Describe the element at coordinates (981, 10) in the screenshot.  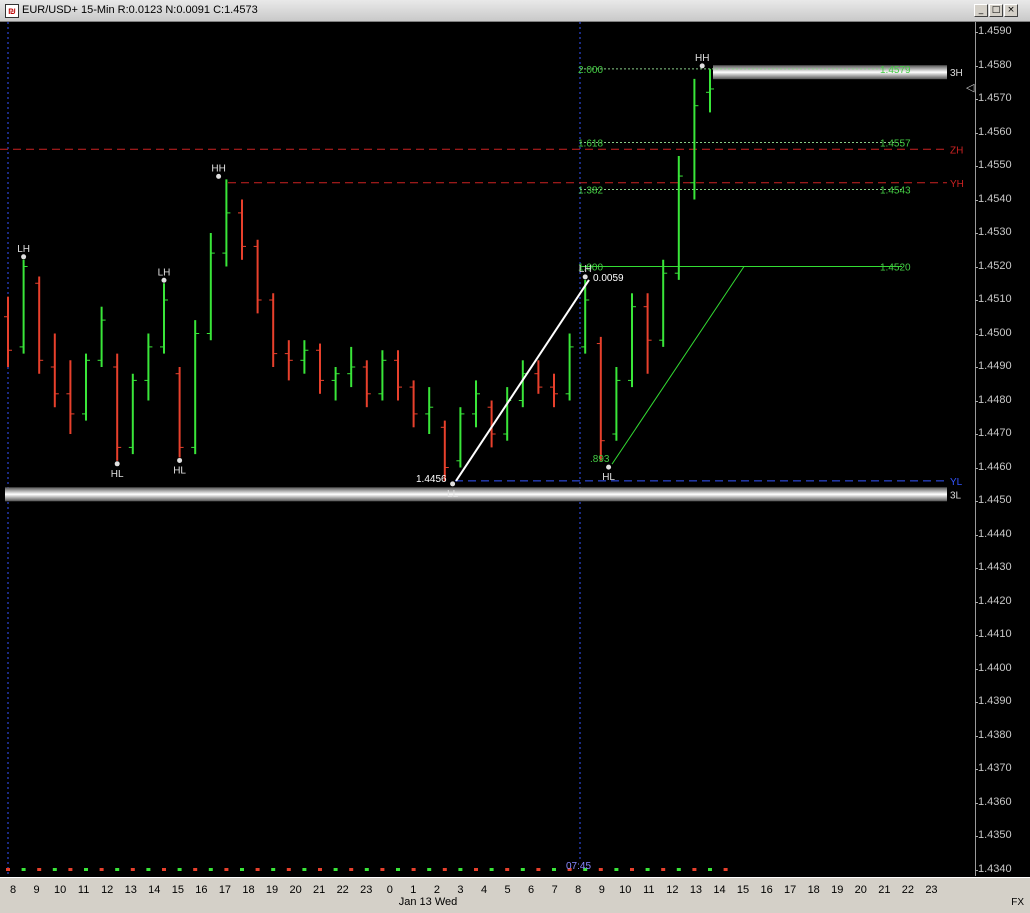
I see `minimize-button: _` at that location.